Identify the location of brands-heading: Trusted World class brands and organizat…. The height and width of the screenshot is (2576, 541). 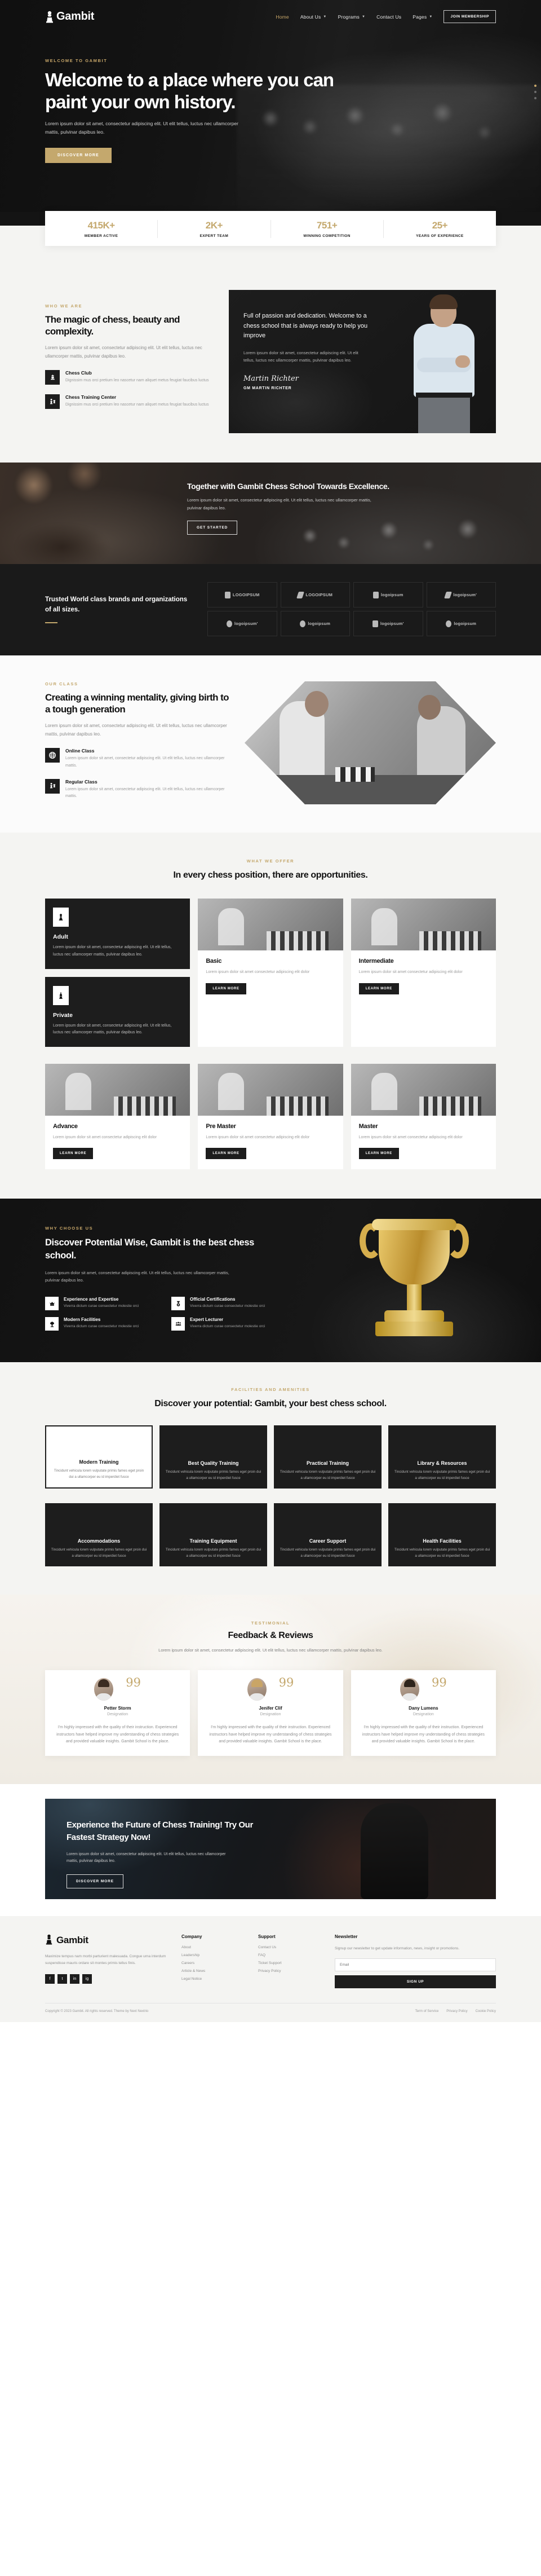
(119, 609).